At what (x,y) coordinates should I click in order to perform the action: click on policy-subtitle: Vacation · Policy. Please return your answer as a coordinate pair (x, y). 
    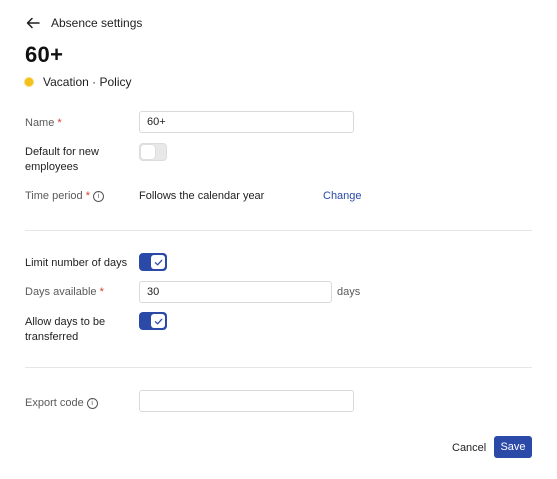
    Looking at the image, I should click on (78, 82).